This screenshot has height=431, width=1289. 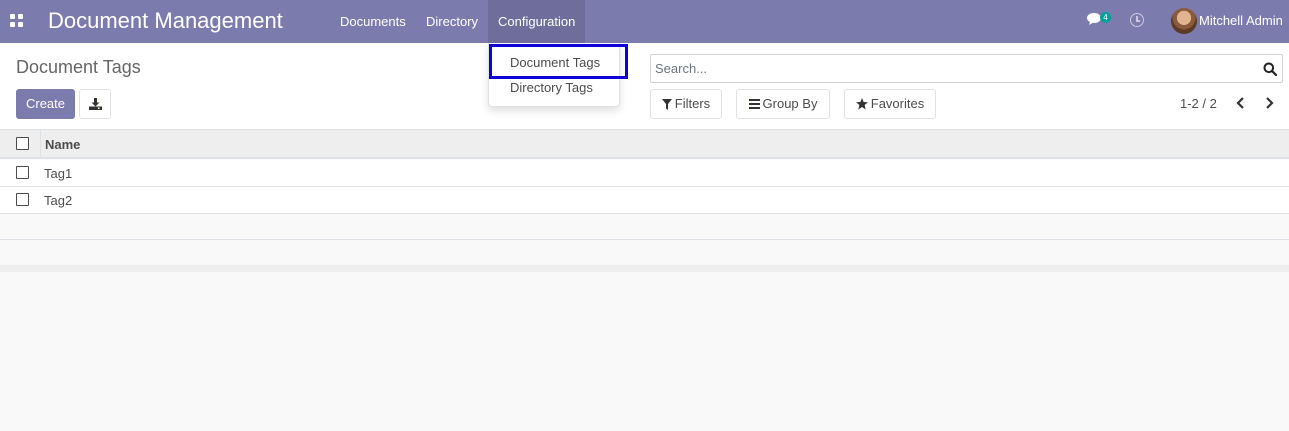 I want to click on search-icon, so click(x=1270, y=69).